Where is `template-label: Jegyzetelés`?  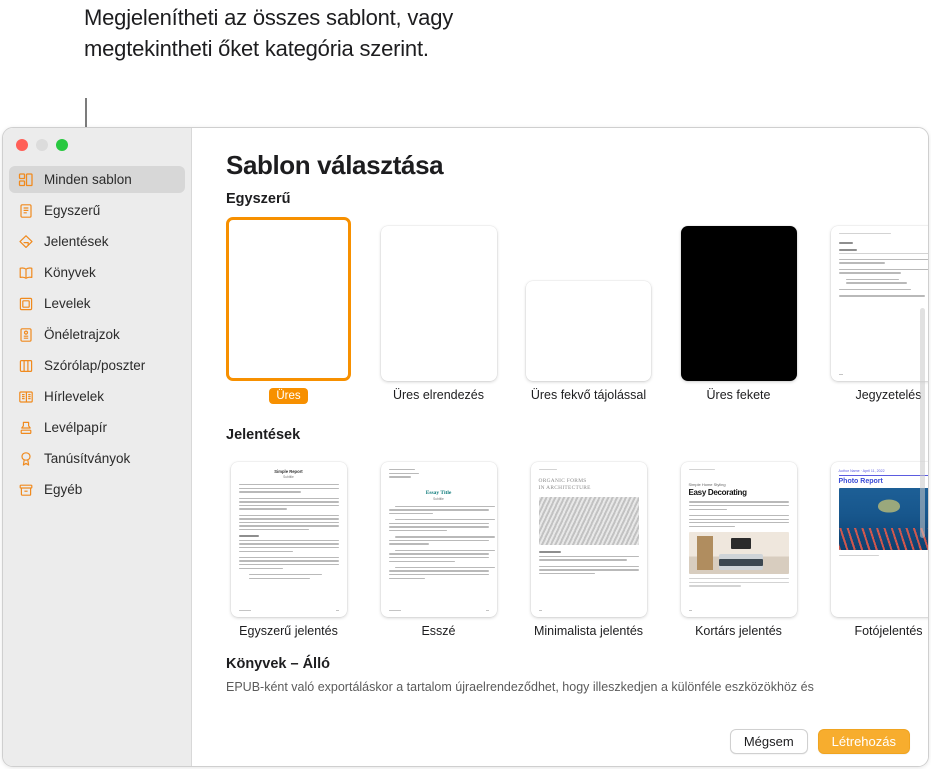 template-label: Jegyzetelés is located at coordinates (888, 395).